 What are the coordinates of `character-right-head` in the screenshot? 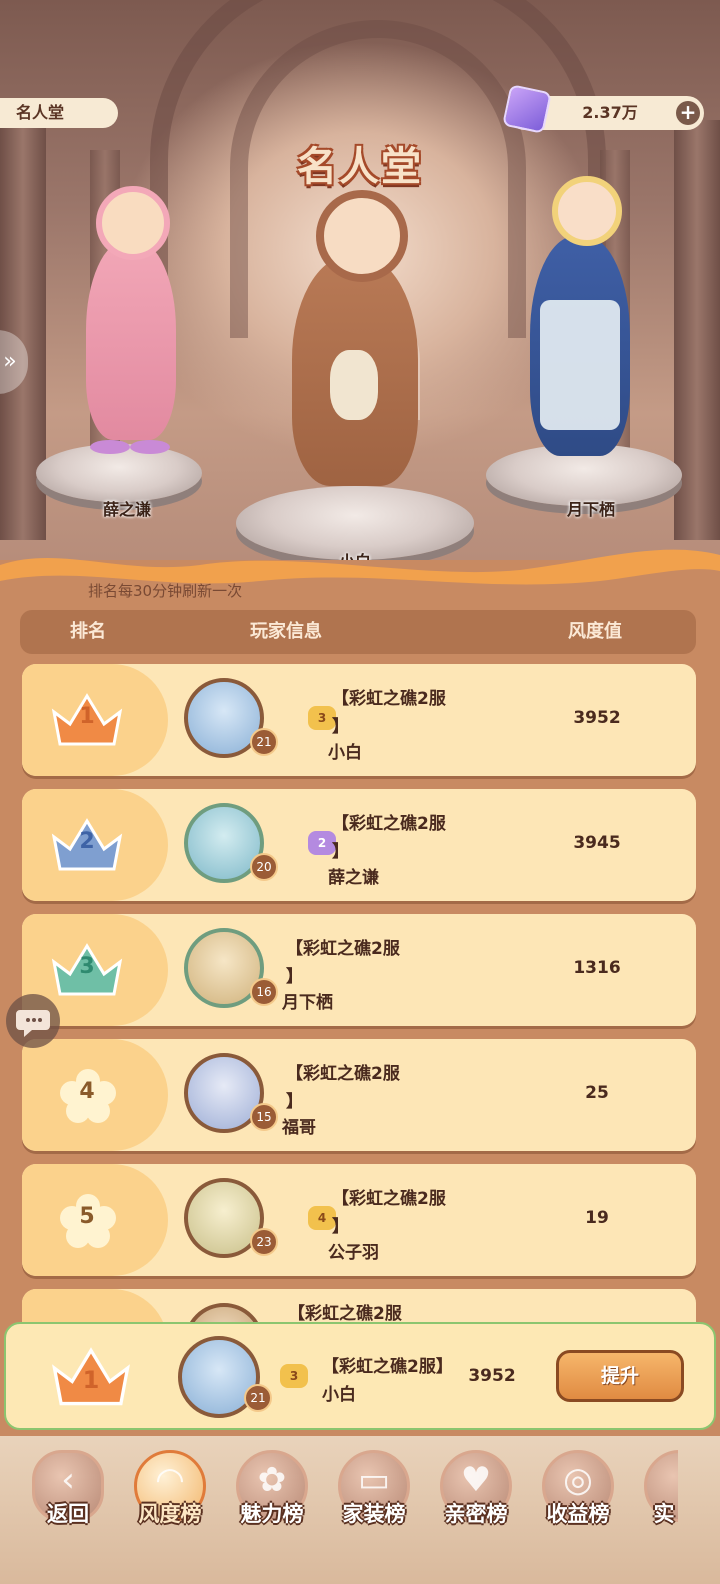 It's located at (587, 211).